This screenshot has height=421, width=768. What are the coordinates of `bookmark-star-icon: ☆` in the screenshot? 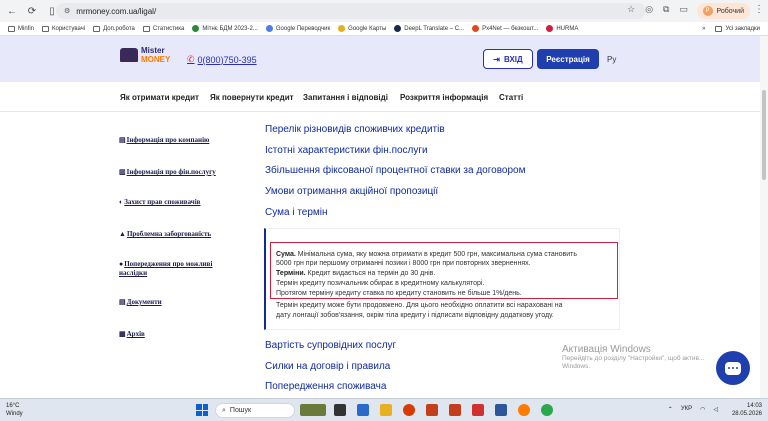 It's located at (631, 9).